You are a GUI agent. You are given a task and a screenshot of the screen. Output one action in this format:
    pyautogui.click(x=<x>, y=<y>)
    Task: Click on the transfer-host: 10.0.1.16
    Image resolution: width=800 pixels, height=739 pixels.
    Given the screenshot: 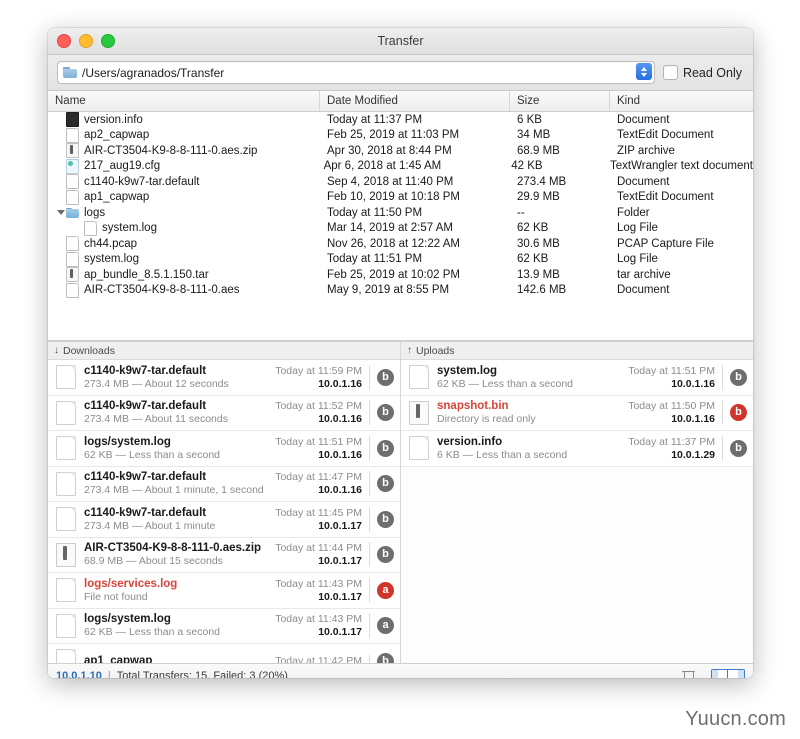 What is the action you would take?
    pyautogui.click(x=693, y=383)
    